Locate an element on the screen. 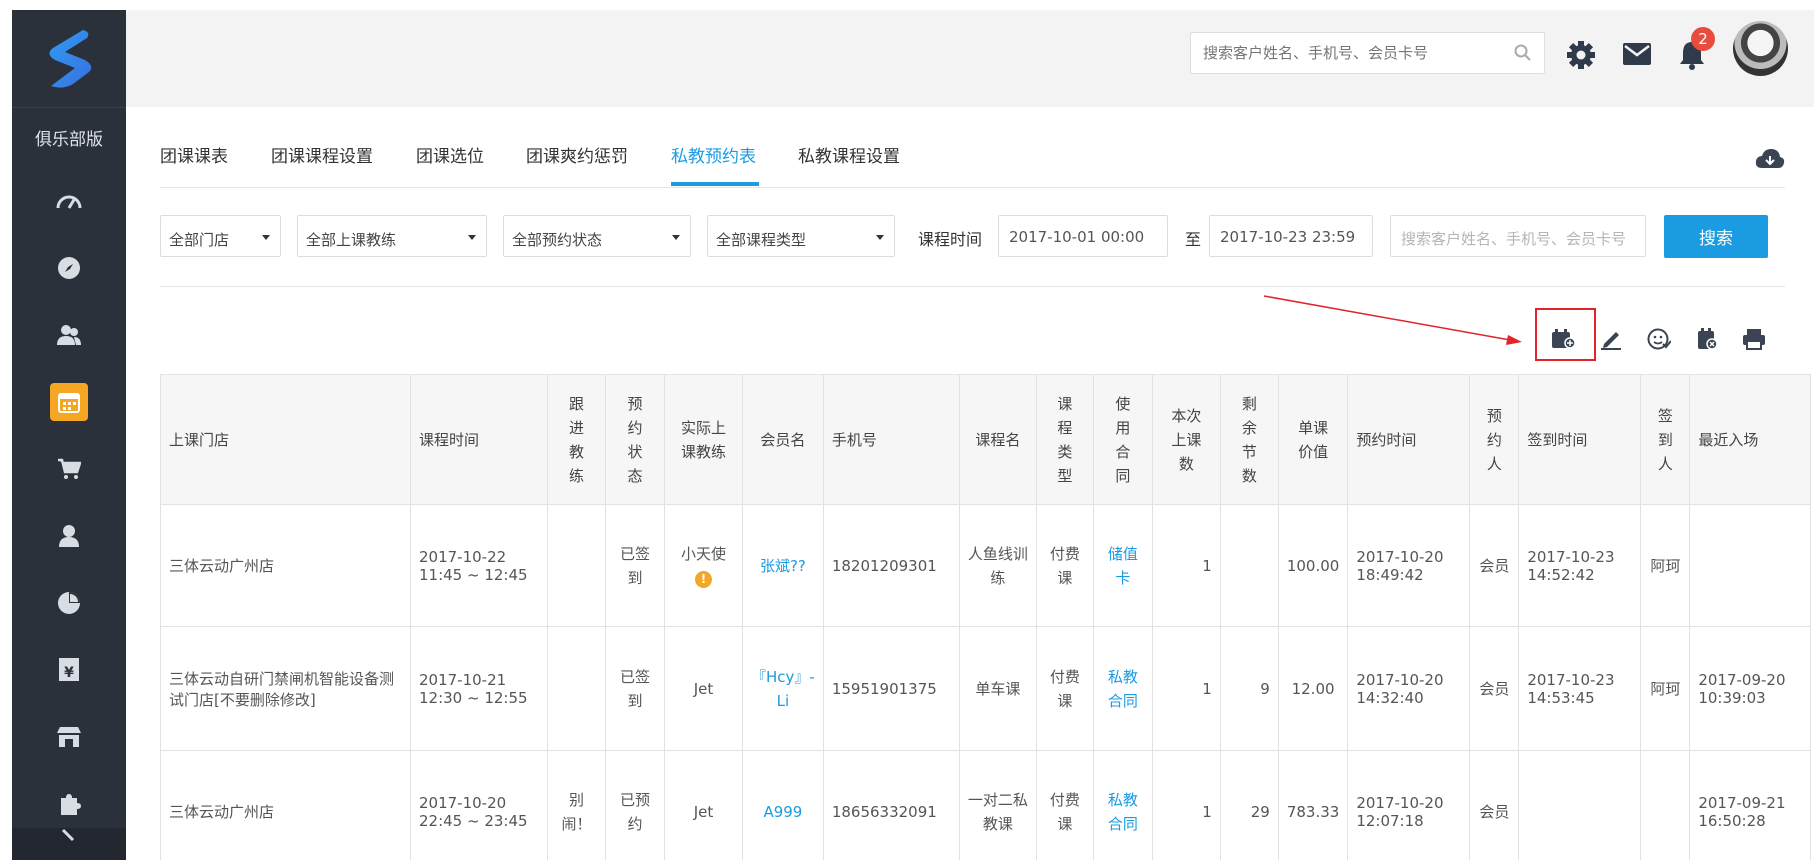 Image resolution: width=1814 pixels, height=860 pixels. header-search-input is located at coordinates (1341, 53).